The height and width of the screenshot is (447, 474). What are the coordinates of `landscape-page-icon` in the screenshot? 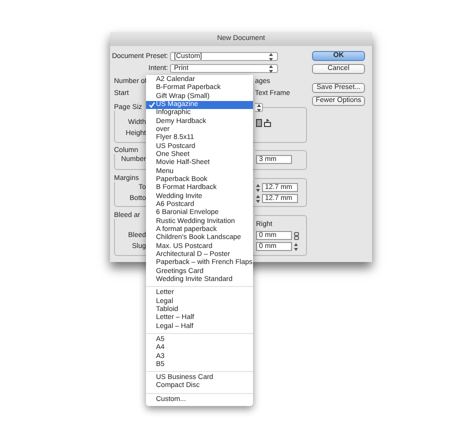 It's located at (267, 122).